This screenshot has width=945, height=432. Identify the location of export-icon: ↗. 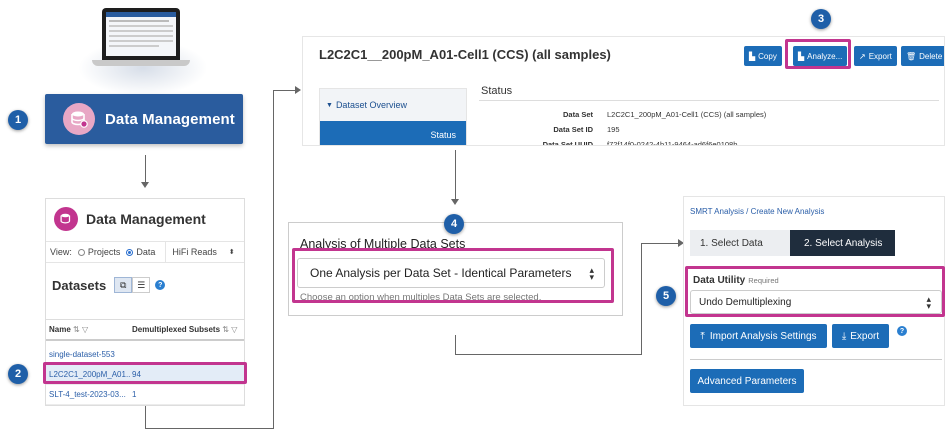
(862, 56).